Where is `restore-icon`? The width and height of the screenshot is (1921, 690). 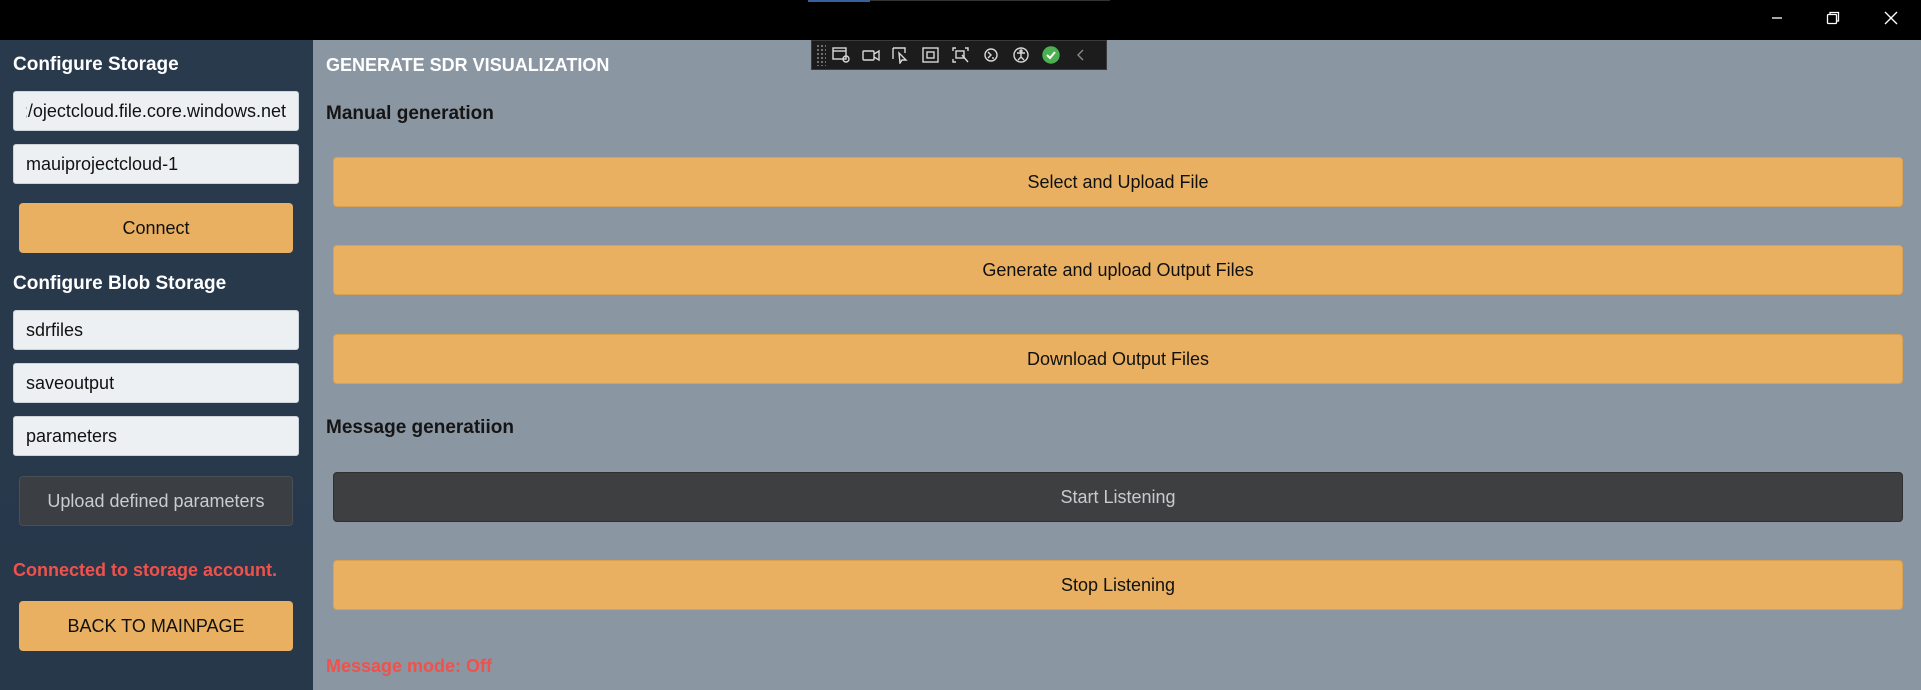 restore-icon is located at coordinates (1833, 20).